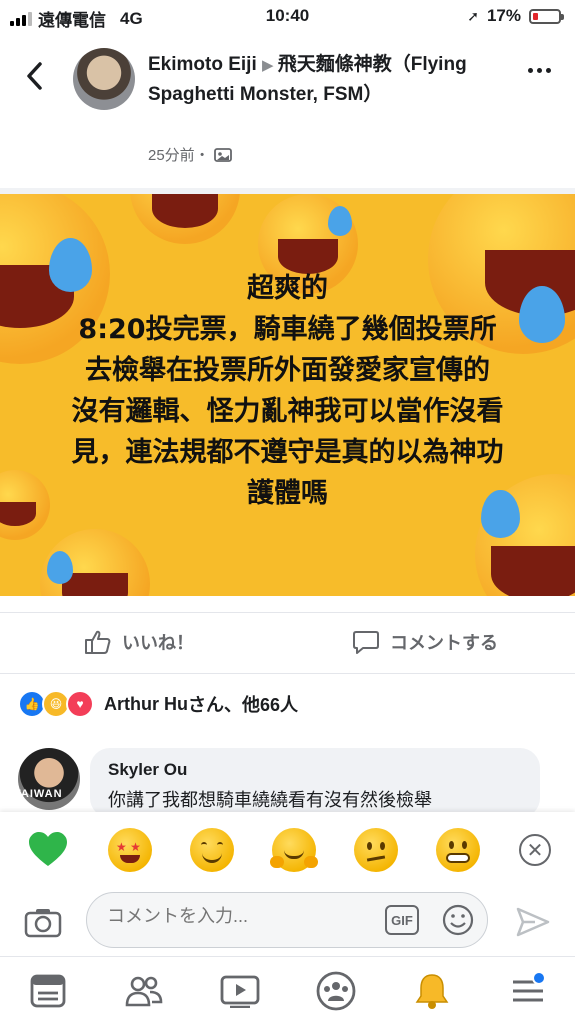 Image resolution: width=575 pixels, height=1025 pixels. What do you see at coordinates (458, 850) in the screenshot?
I see `grimacing-emoji-icon` at bounding box center [458, 850].